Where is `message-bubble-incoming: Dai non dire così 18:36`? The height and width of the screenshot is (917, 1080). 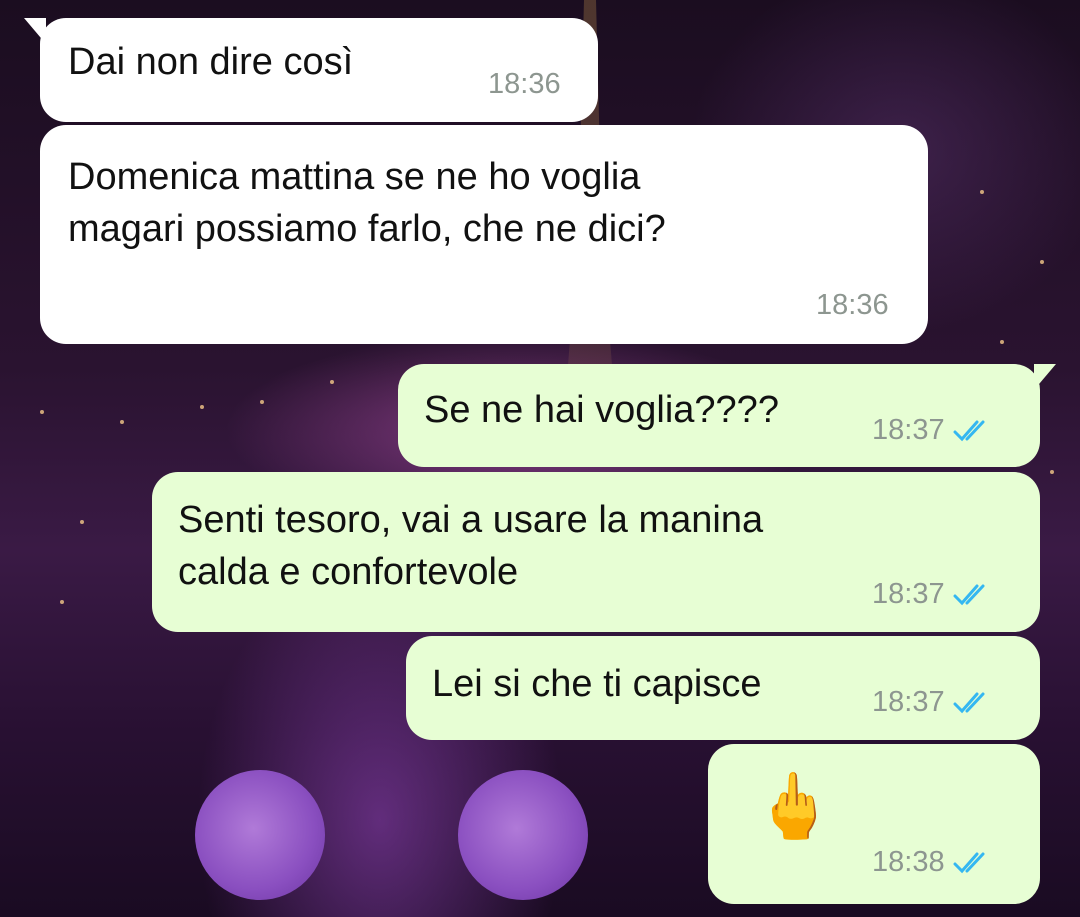
message-bubble-incoming: Dai non dire così 18:36 is located at coordinates (311, 70).